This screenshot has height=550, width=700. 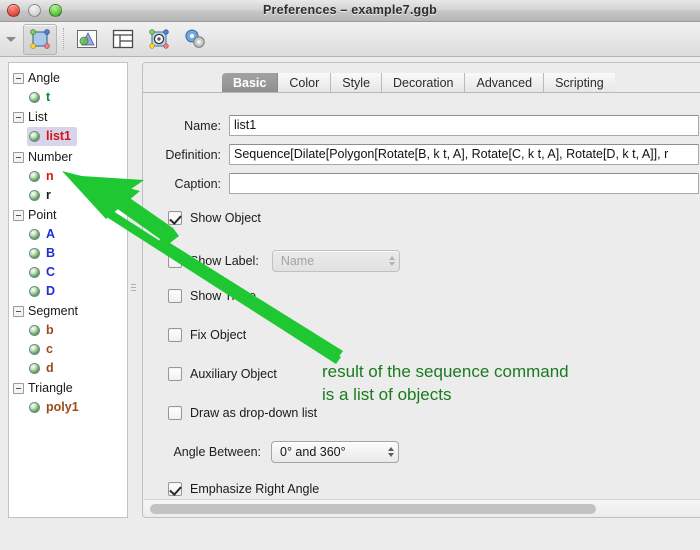 I want to click on show-trace-row: Show Trace, so click(x=212, y=296).